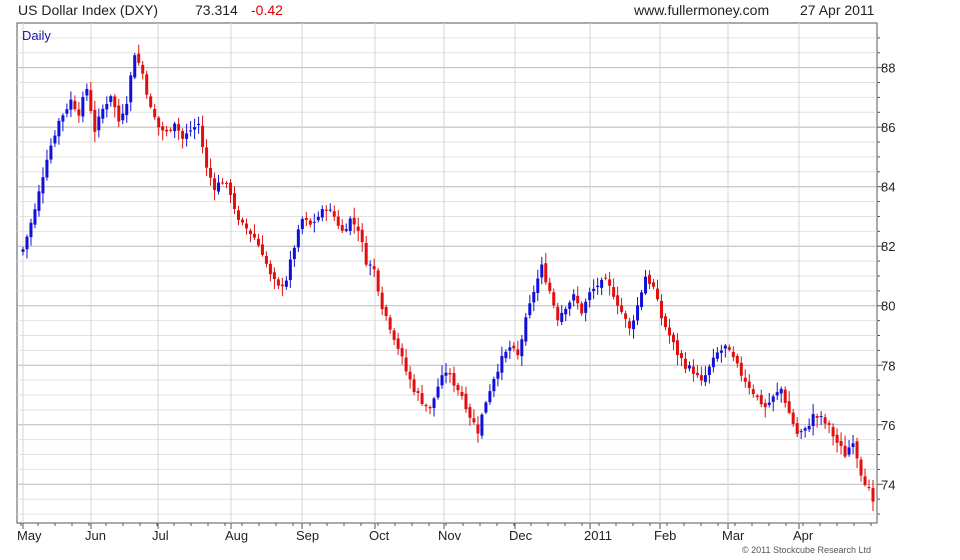  What do you see at coordinates (888, 365) in the screenshot?
I see `y-tick-label: 78` at bounding box center [888, 365].